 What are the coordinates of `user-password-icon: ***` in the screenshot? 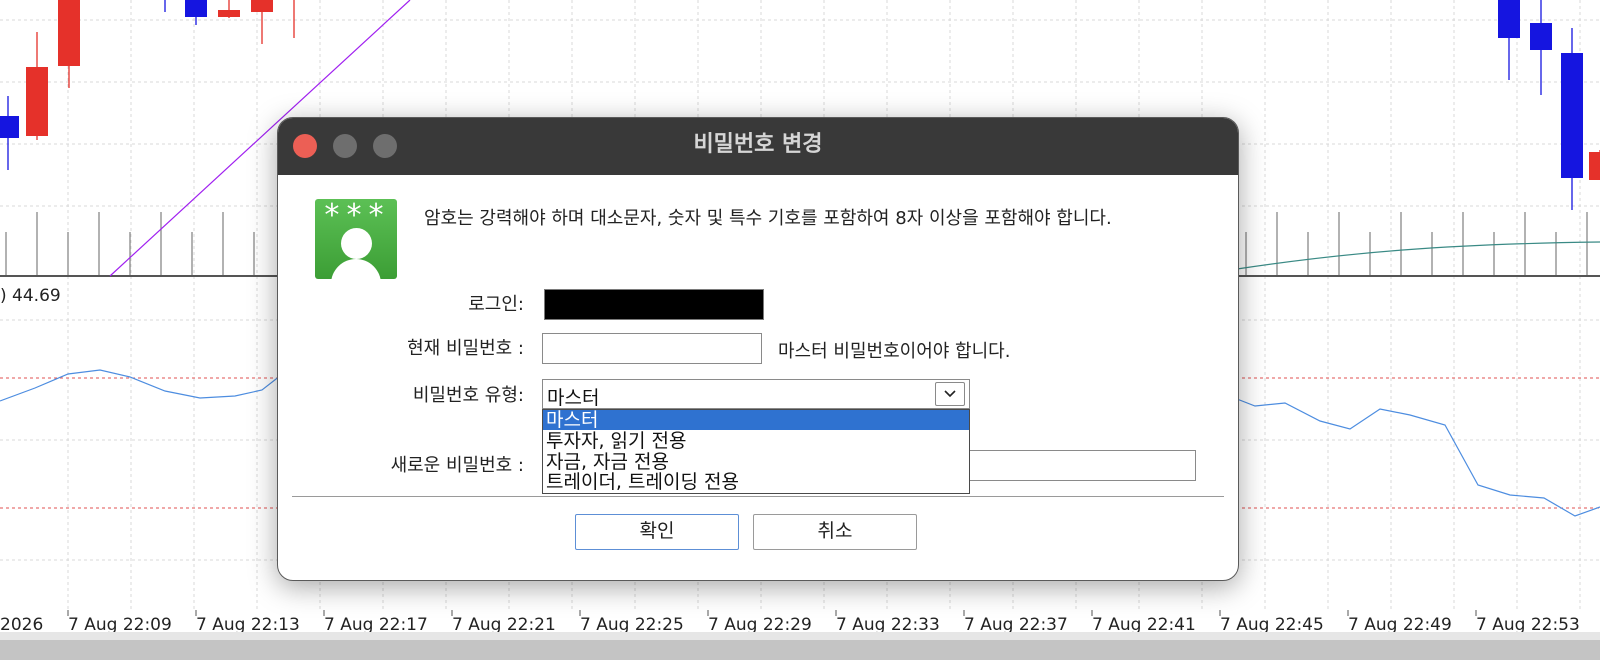 It's located at (356, 239).